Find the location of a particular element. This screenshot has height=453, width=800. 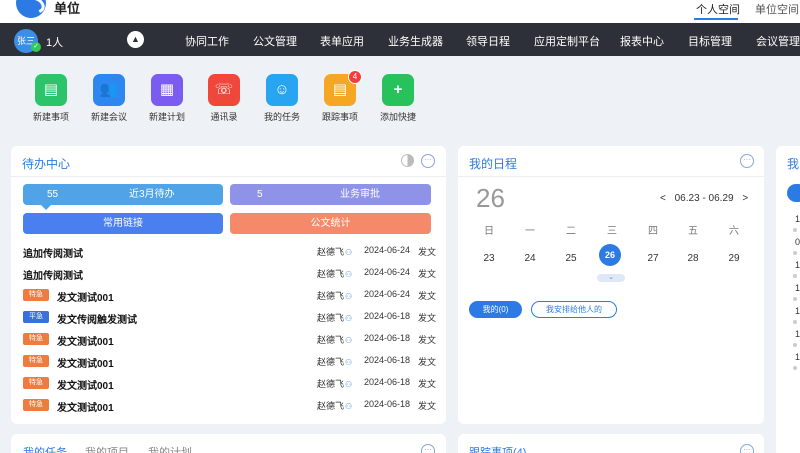

nav-item-forms: 表单应用 is located at coordinates (342, 41).